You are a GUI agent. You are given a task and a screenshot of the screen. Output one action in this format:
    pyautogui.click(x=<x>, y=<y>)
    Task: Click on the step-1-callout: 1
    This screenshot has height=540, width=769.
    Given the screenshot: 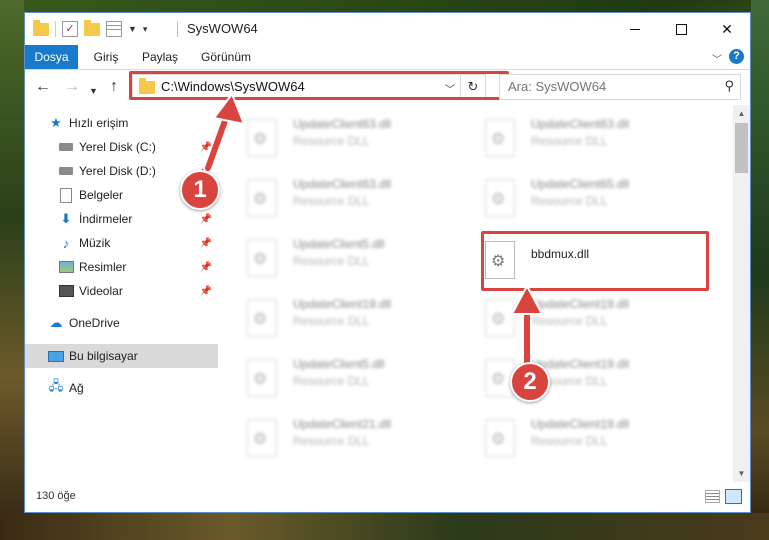 What is the action you would take?
    pyautogui.click(x=200, y=190)
    